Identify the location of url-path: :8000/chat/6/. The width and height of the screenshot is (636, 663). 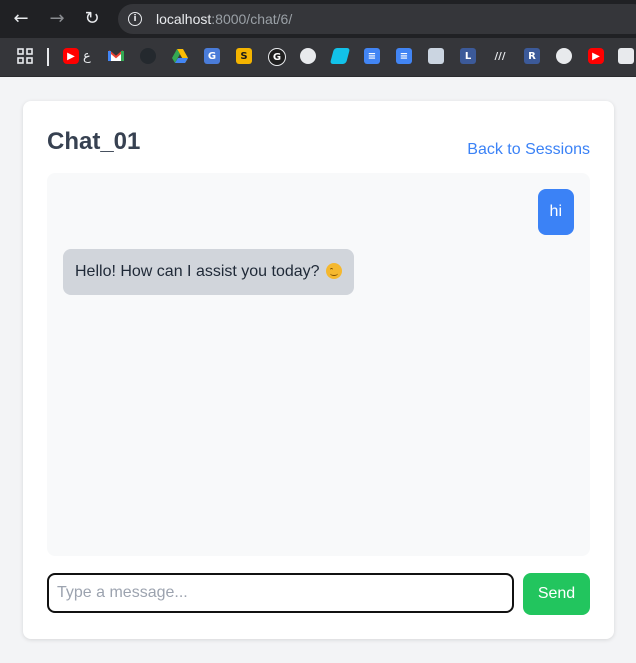
(252, 19).